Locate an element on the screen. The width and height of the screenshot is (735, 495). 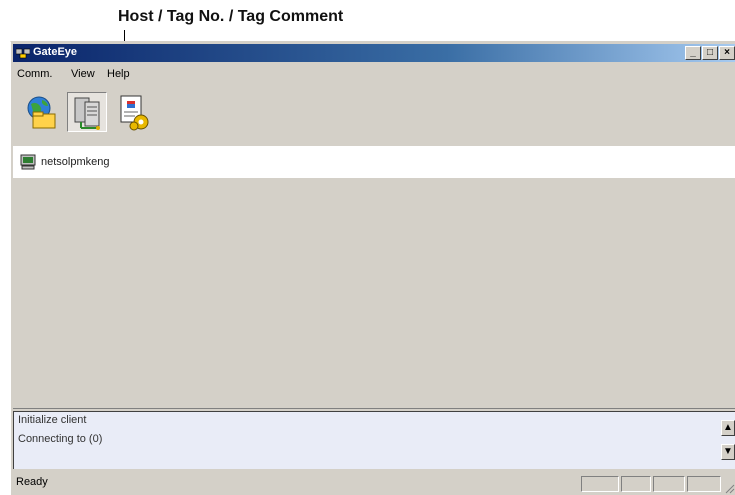
menu-comm: Comm. is located at coordinates (34, 74).